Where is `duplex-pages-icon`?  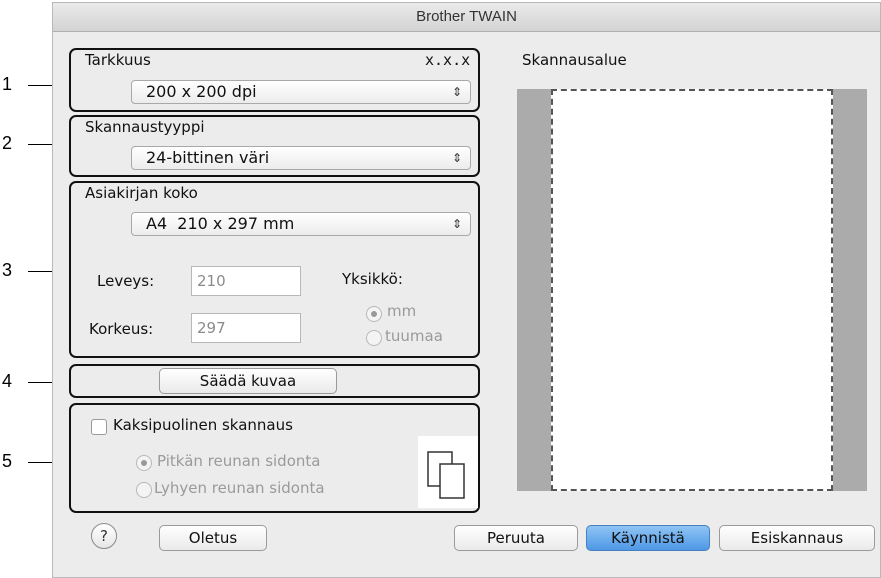
duplex-pages-icon is located at coordinates (448, 472).